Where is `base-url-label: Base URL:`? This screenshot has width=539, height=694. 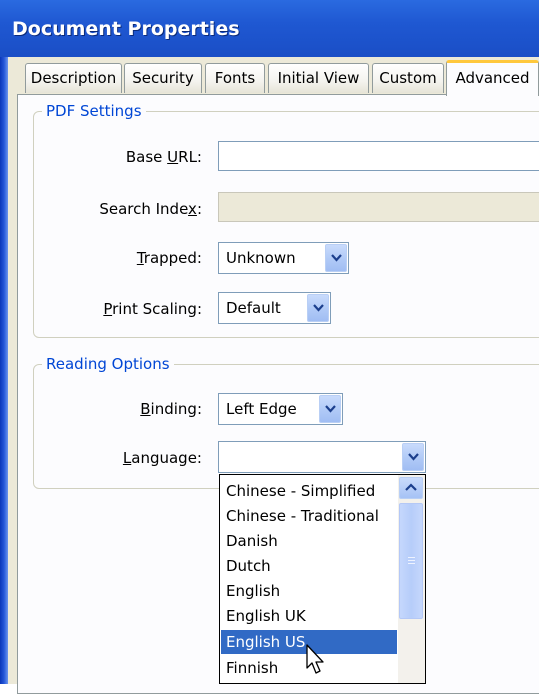
base-url-label: Base URL: is located at coordinates (163, 157).